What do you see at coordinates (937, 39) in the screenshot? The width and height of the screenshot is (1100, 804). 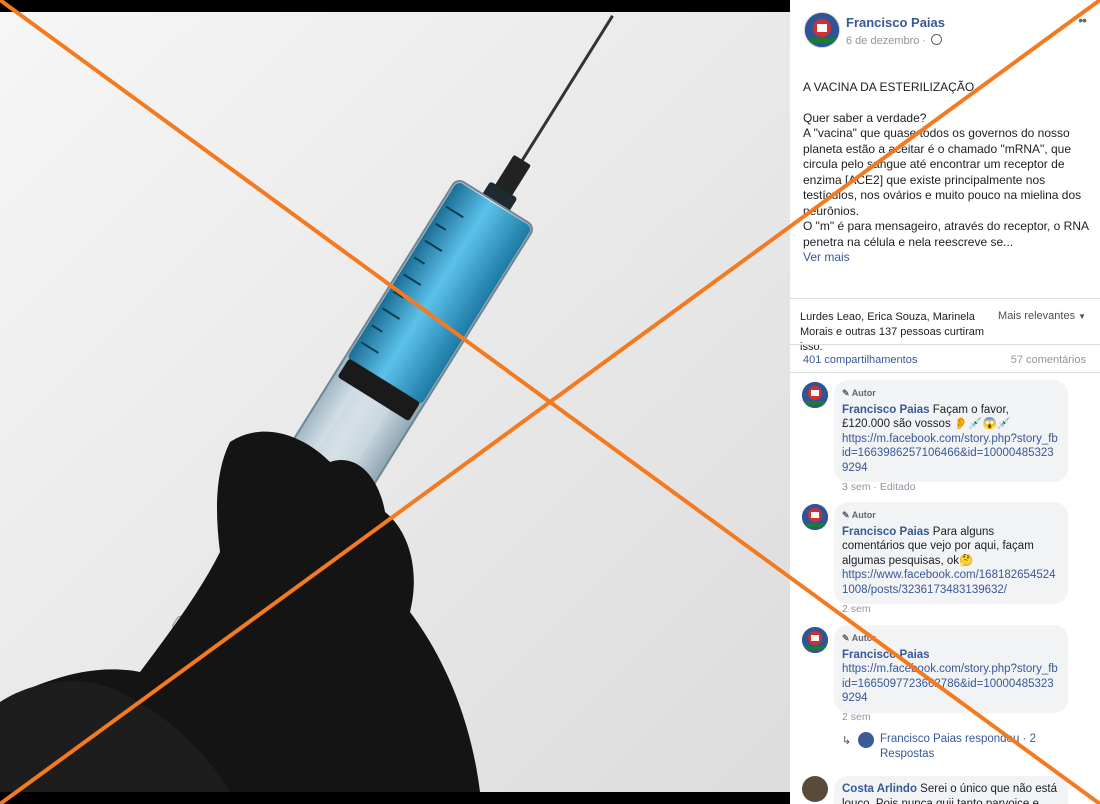 I see `globe-icon` at bounding box center [937, 39].